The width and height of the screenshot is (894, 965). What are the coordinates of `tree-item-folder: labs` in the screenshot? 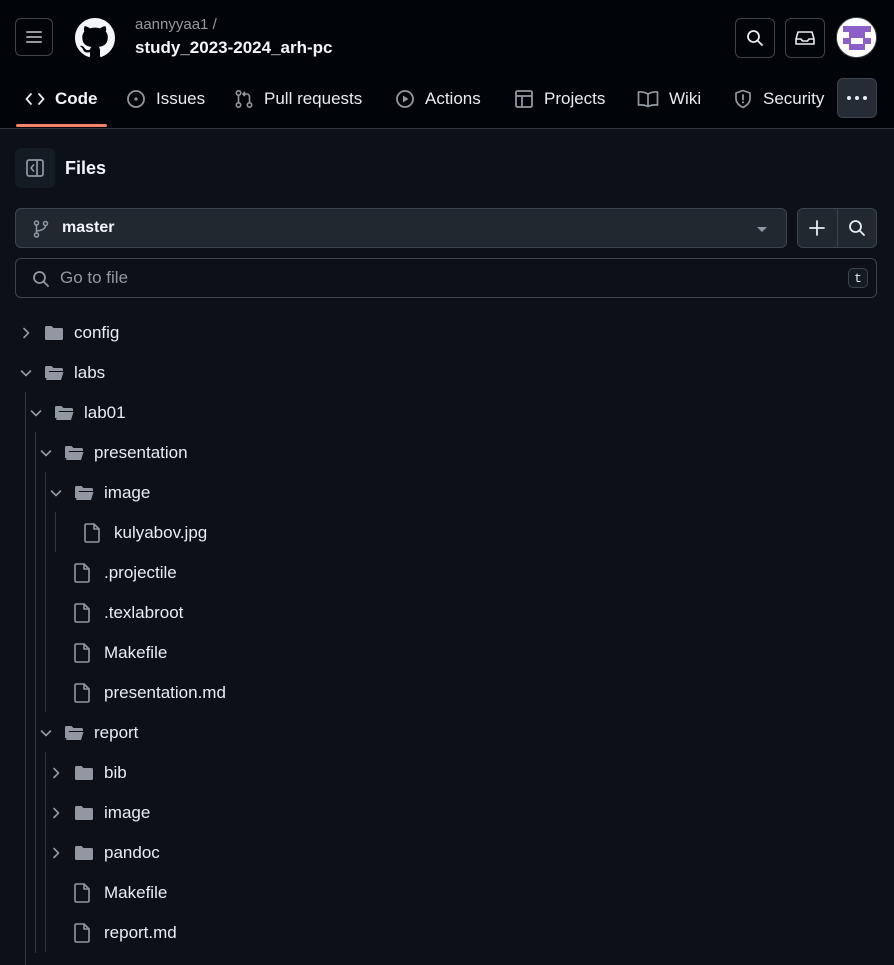 It's located at (60, 373).